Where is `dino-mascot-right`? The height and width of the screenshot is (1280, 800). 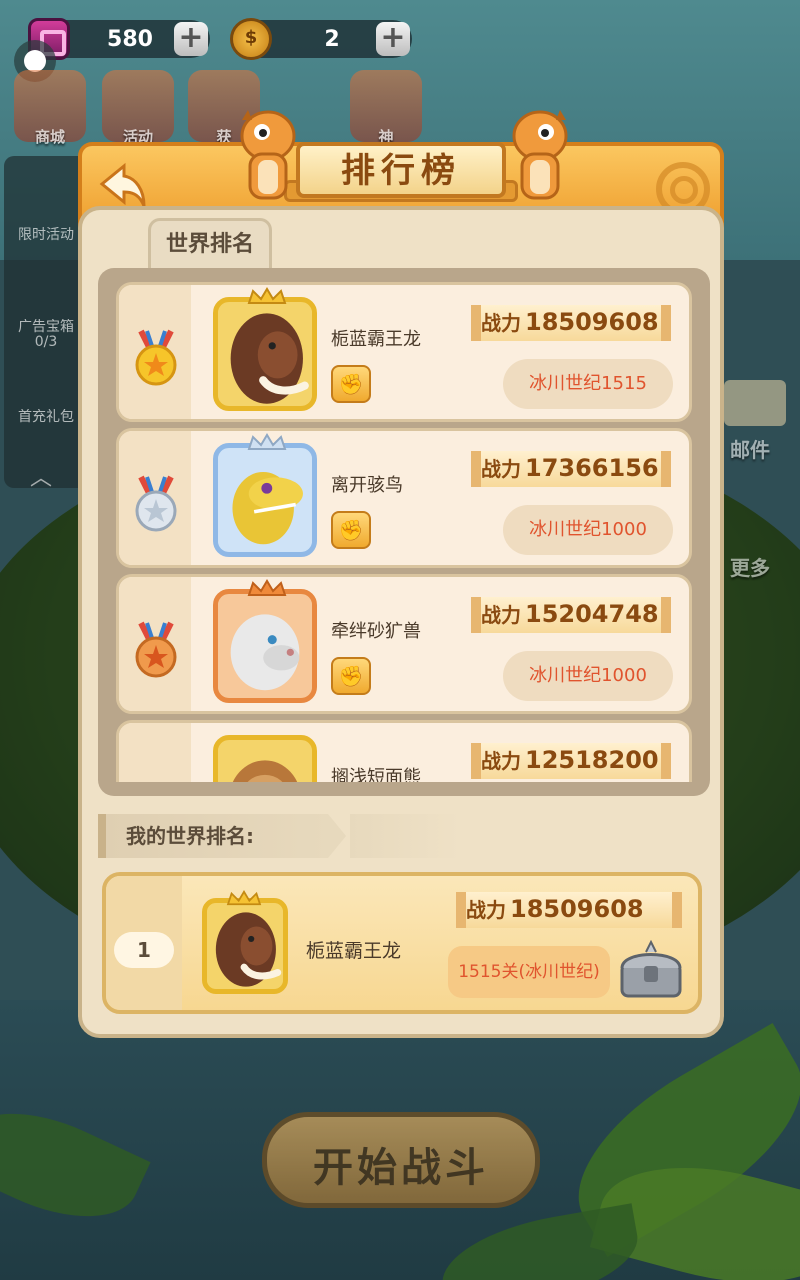 dino-mascot-right is located at coordinates (544, 152).